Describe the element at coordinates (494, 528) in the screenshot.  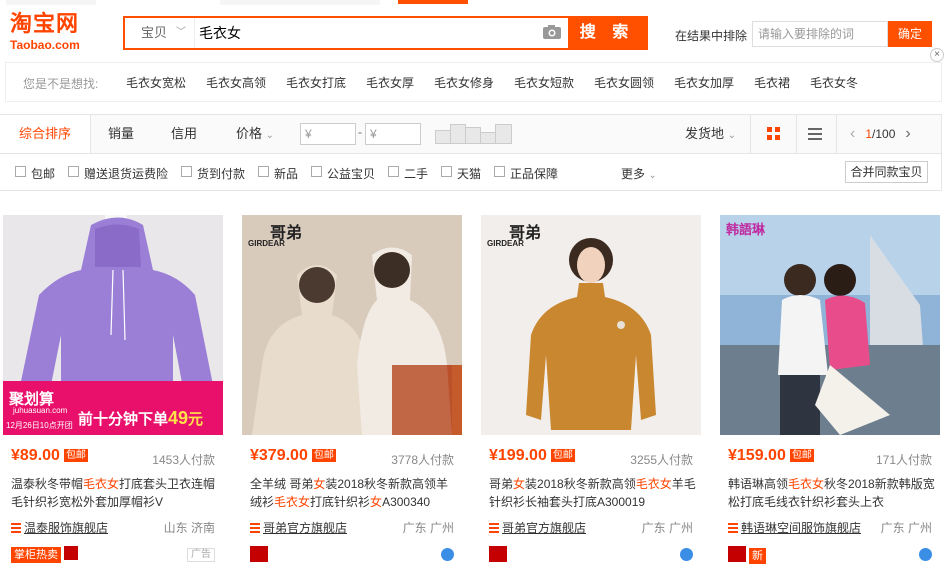
I see `shop-icon` at that location.